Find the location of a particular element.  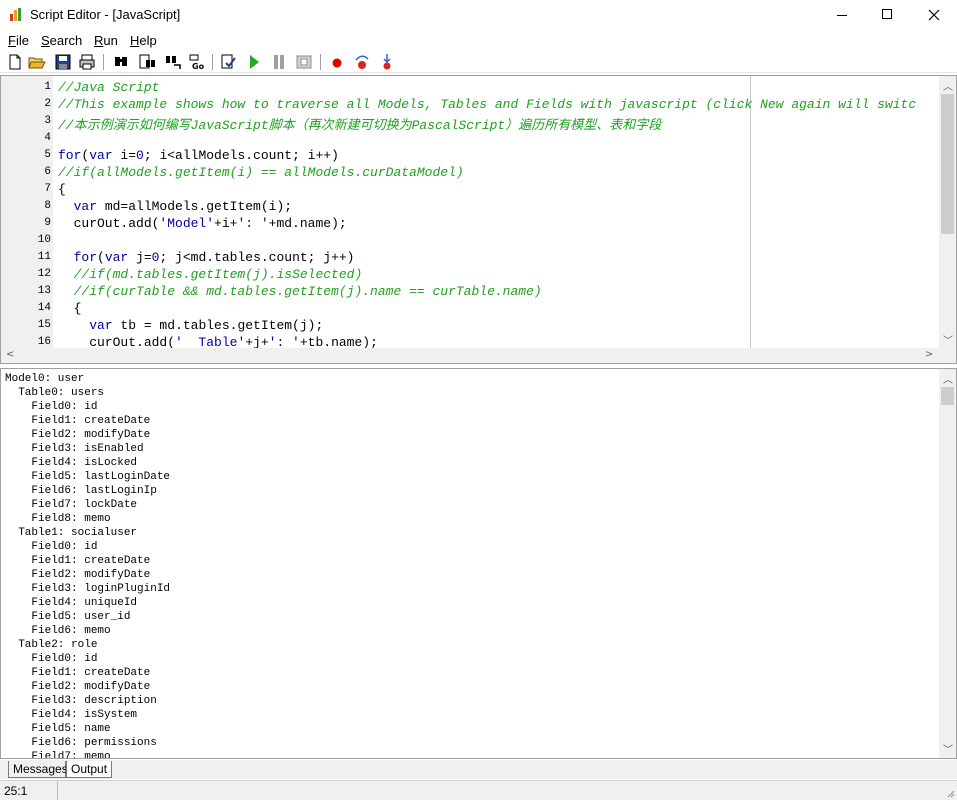

cursor-position: 25:1 is located at coordinates (16, 791).